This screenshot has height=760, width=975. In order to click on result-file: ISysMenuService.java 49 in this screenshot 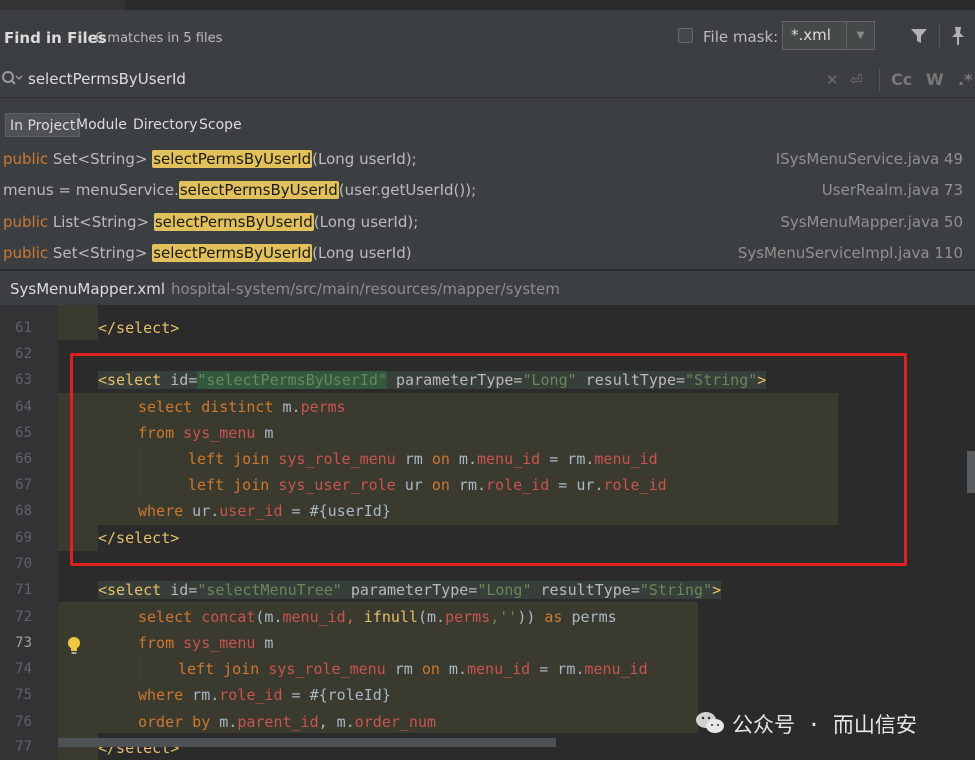, I will do `click(869, 159)`.